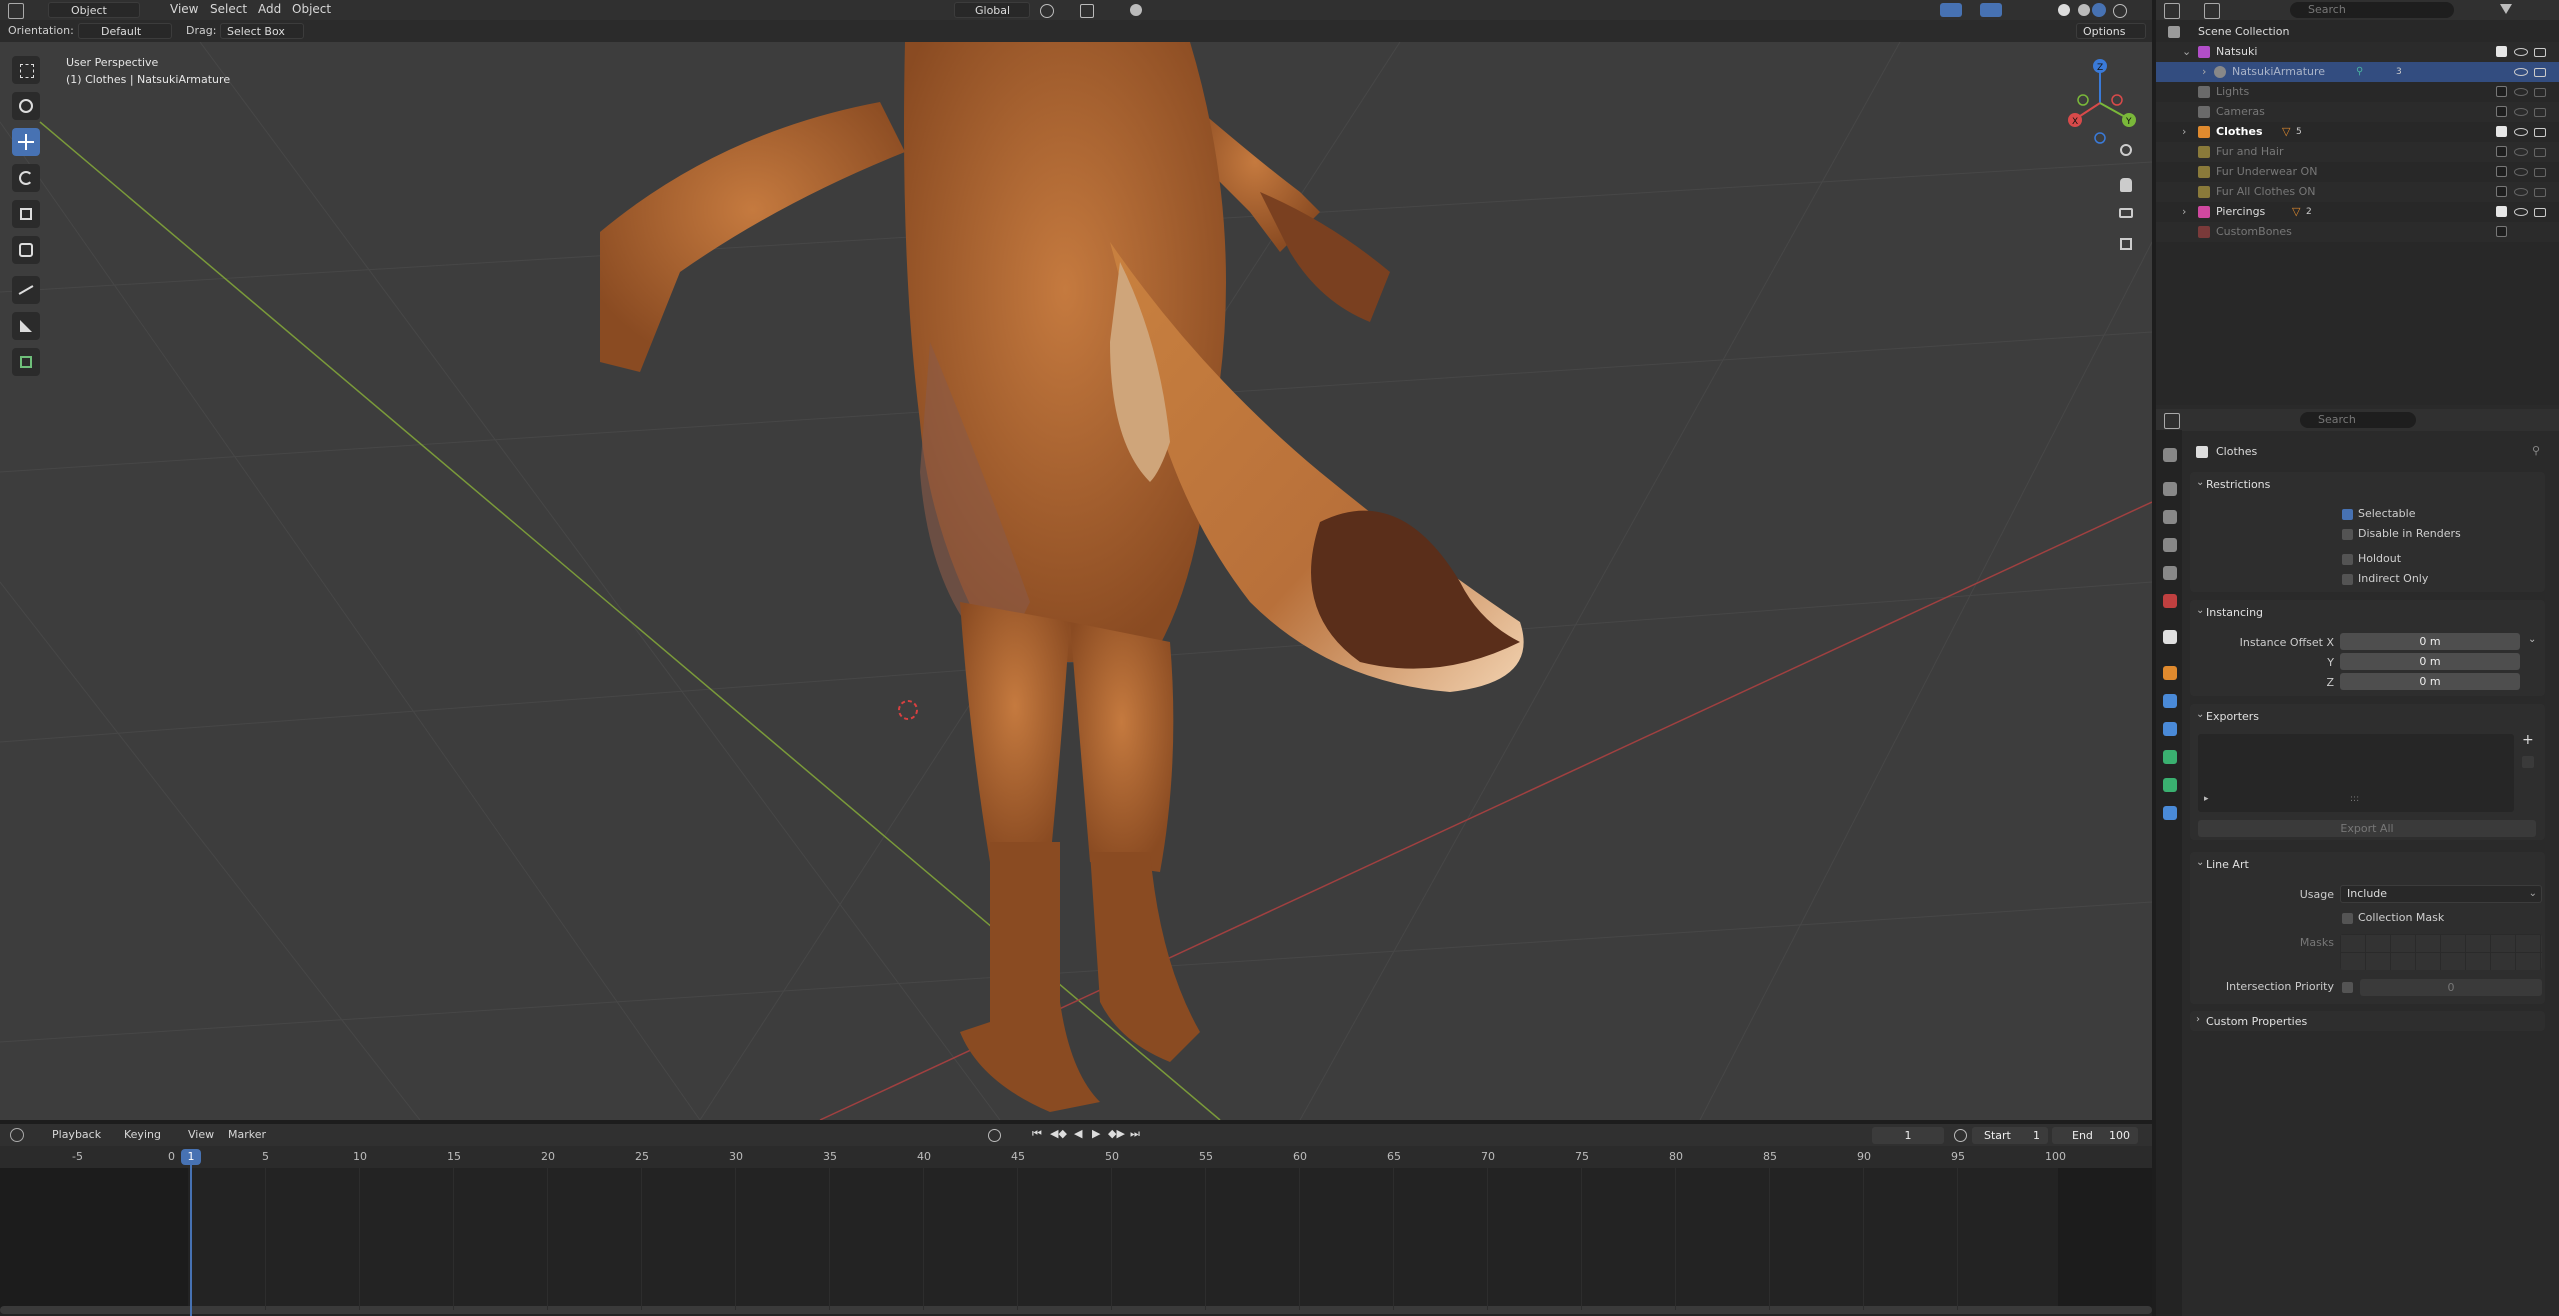 The image size is (2559, 1316). What do you see at coordinates (2099, 10) in the screenshot?
I see `shading-rendered-icon` at bounding box center [2099, 10].